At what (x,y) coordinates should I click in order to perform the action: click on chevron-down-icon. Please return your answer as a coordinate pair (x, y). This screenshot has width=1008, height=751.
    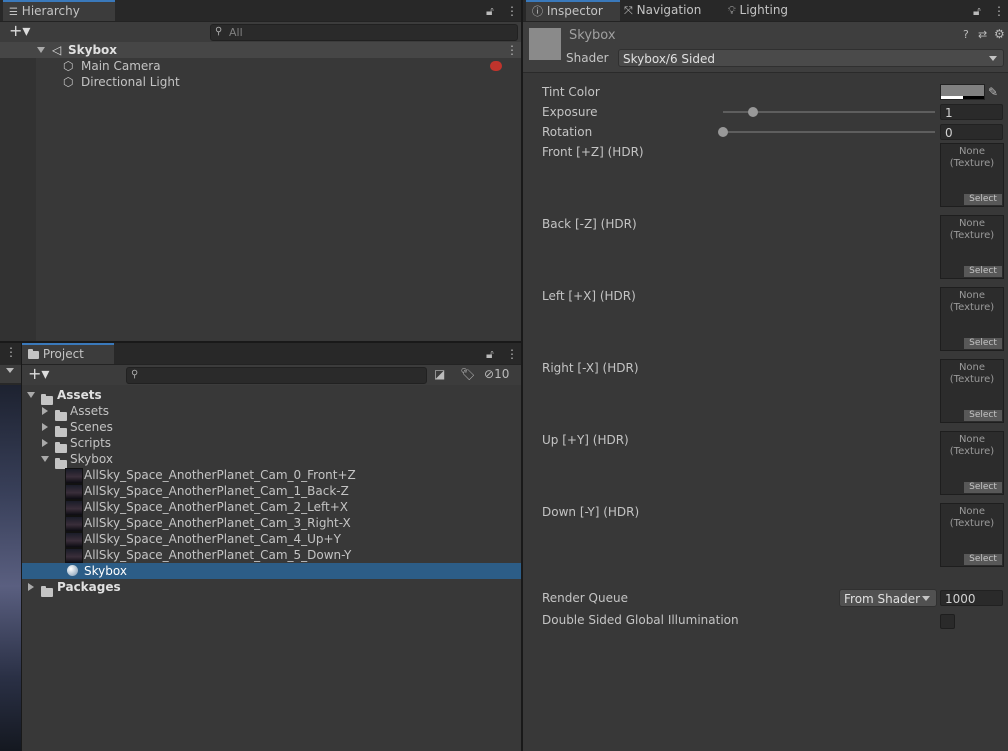
    Looking at the image, I should click on (926, 598).